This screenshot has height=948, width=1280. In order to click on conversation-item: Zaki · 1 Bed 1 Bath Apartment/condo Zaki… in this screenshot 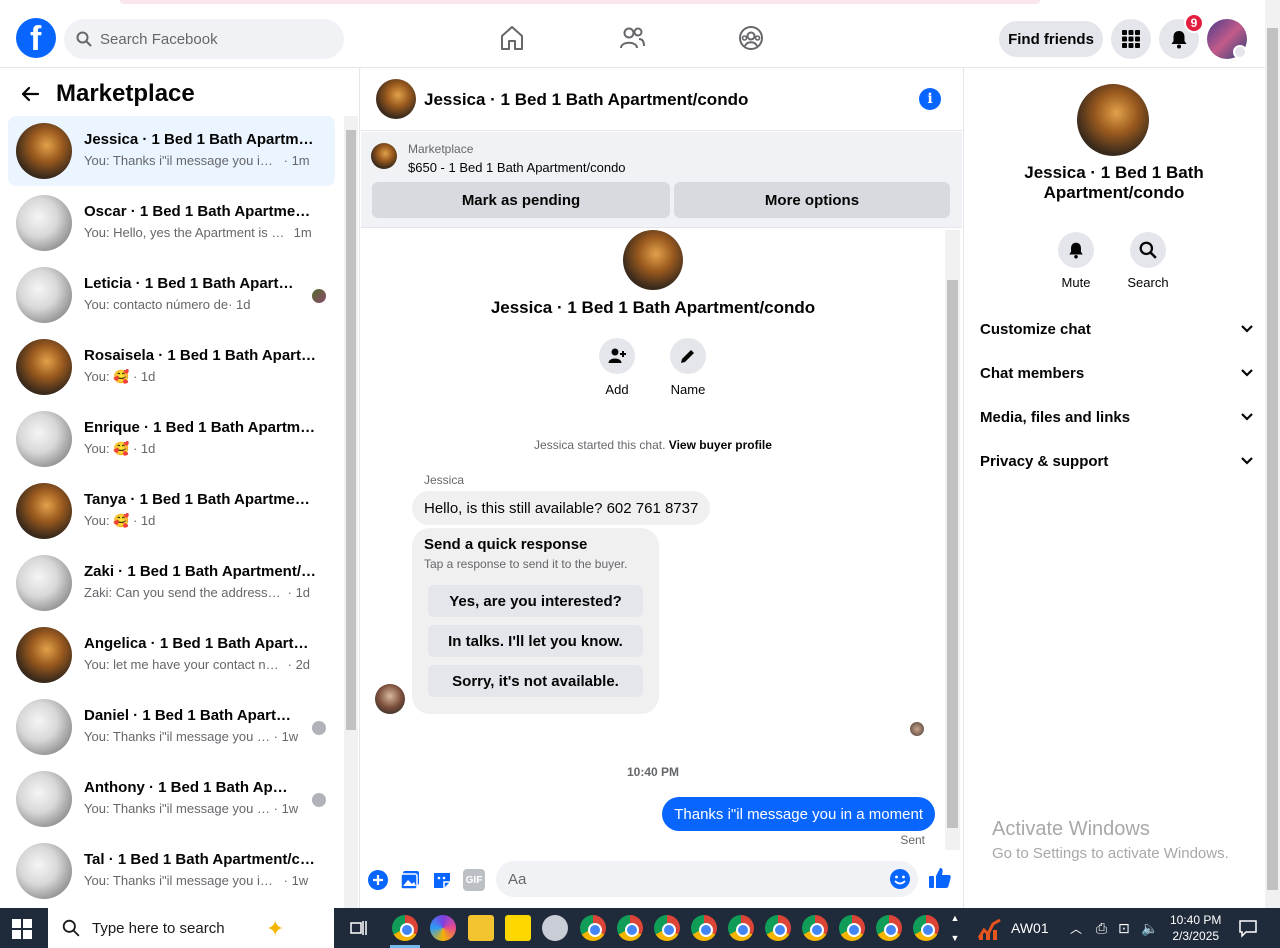, I will do `click(171, 583)`.